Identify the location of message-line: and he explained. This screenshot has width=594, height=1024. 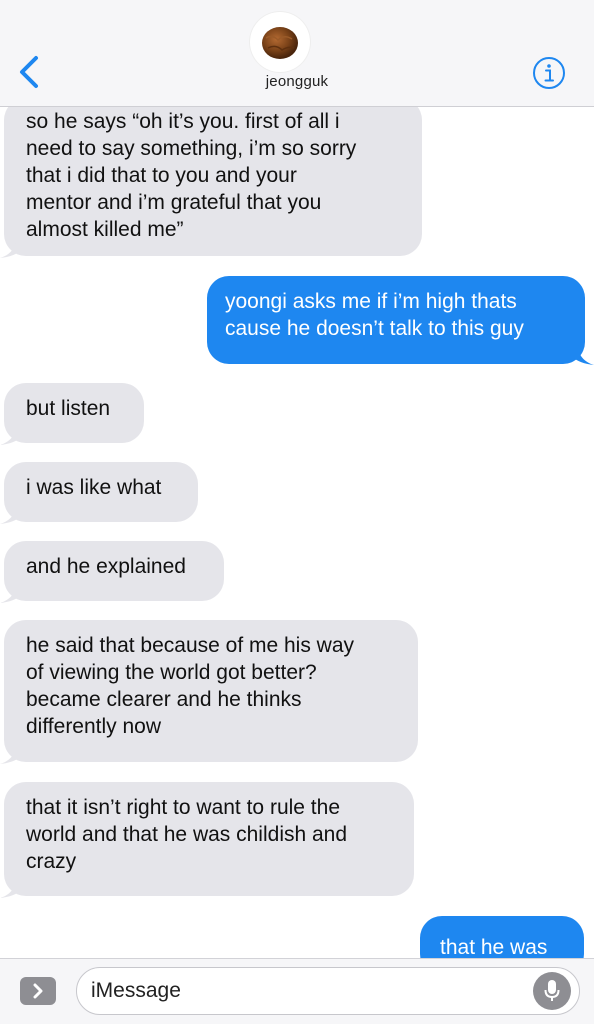
(106, 566).